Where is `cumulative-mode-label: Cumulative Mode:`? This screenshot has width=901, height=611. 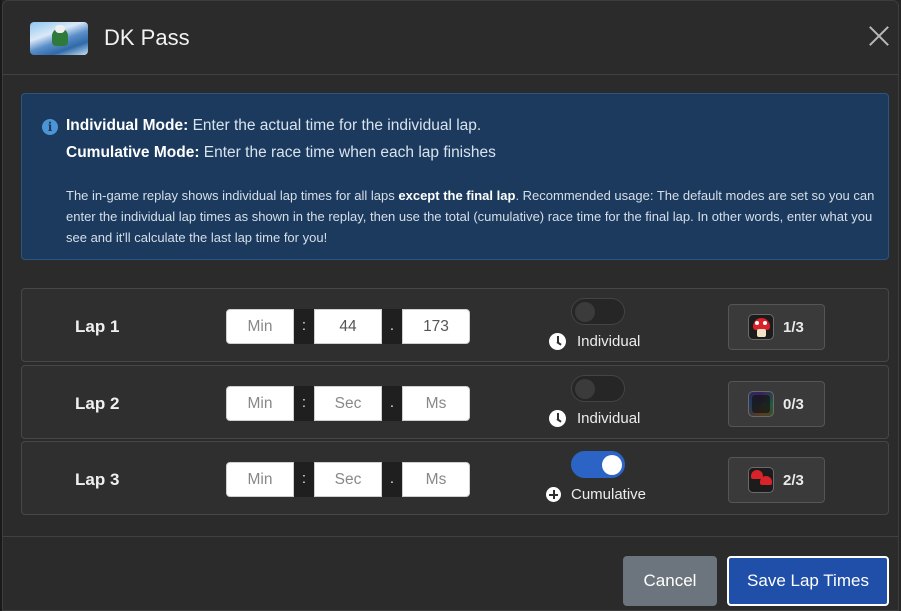
cumulative-mode-label: Cumulative Mode: is located at coordinates (133, 152).